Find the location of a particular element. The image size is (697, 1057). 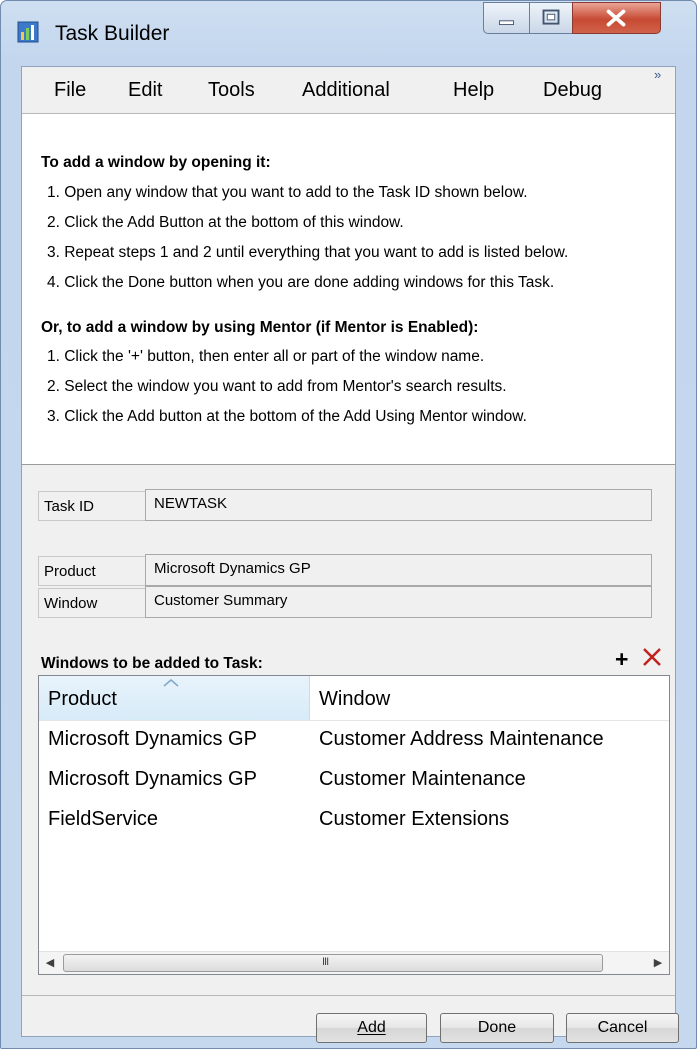

close-button is located at coordinates (616, 18).